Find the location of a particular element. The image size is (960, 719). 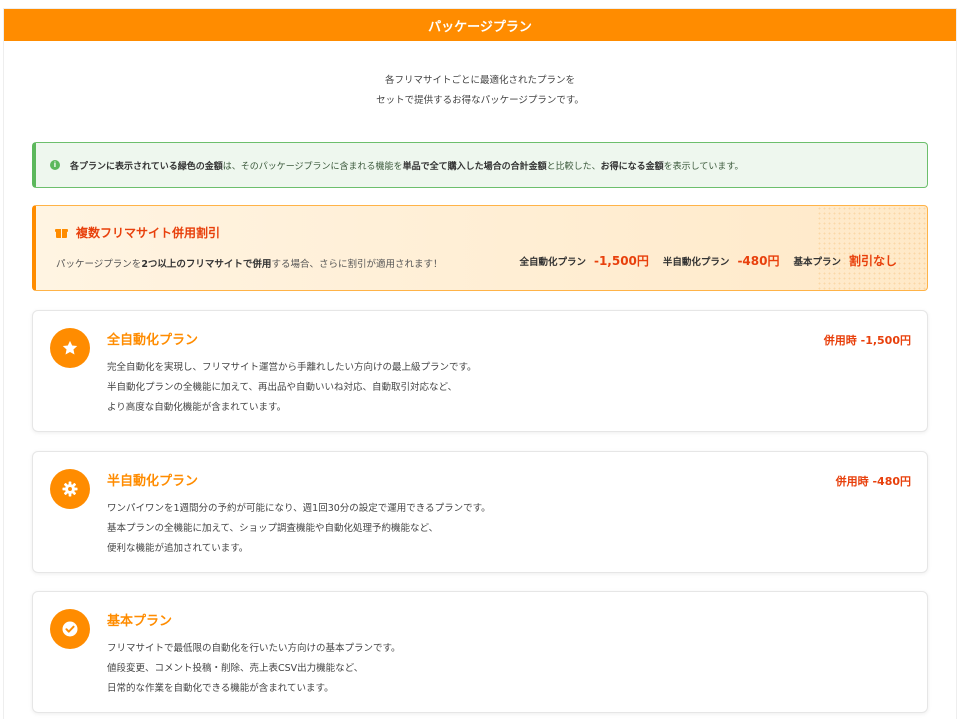

discount-label-semi: 半自動化プラン is located at coordinates (696, 262).